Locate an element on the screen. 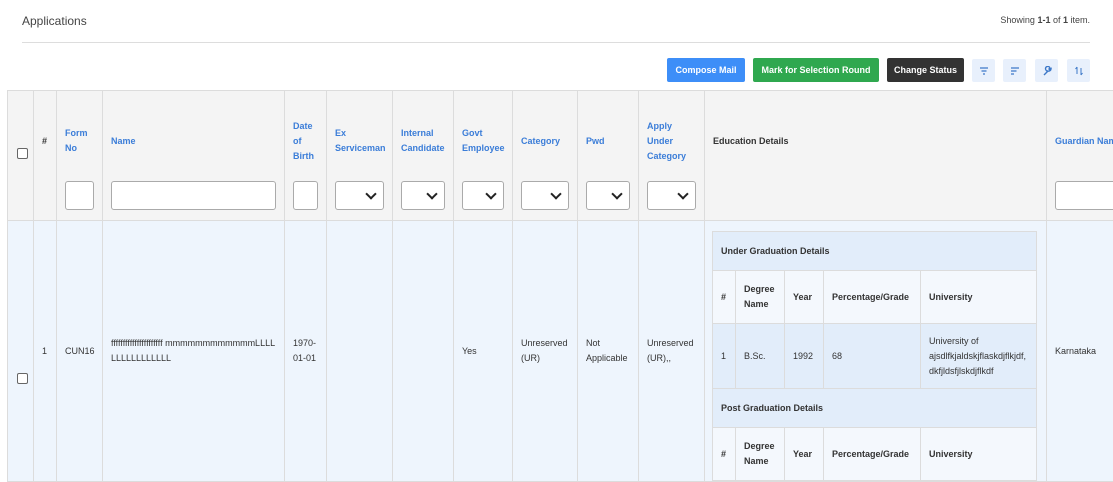 This screenshot has height=482, width=1113. cell-dob: 1970-01-01 is located at coordinates (306, 351).